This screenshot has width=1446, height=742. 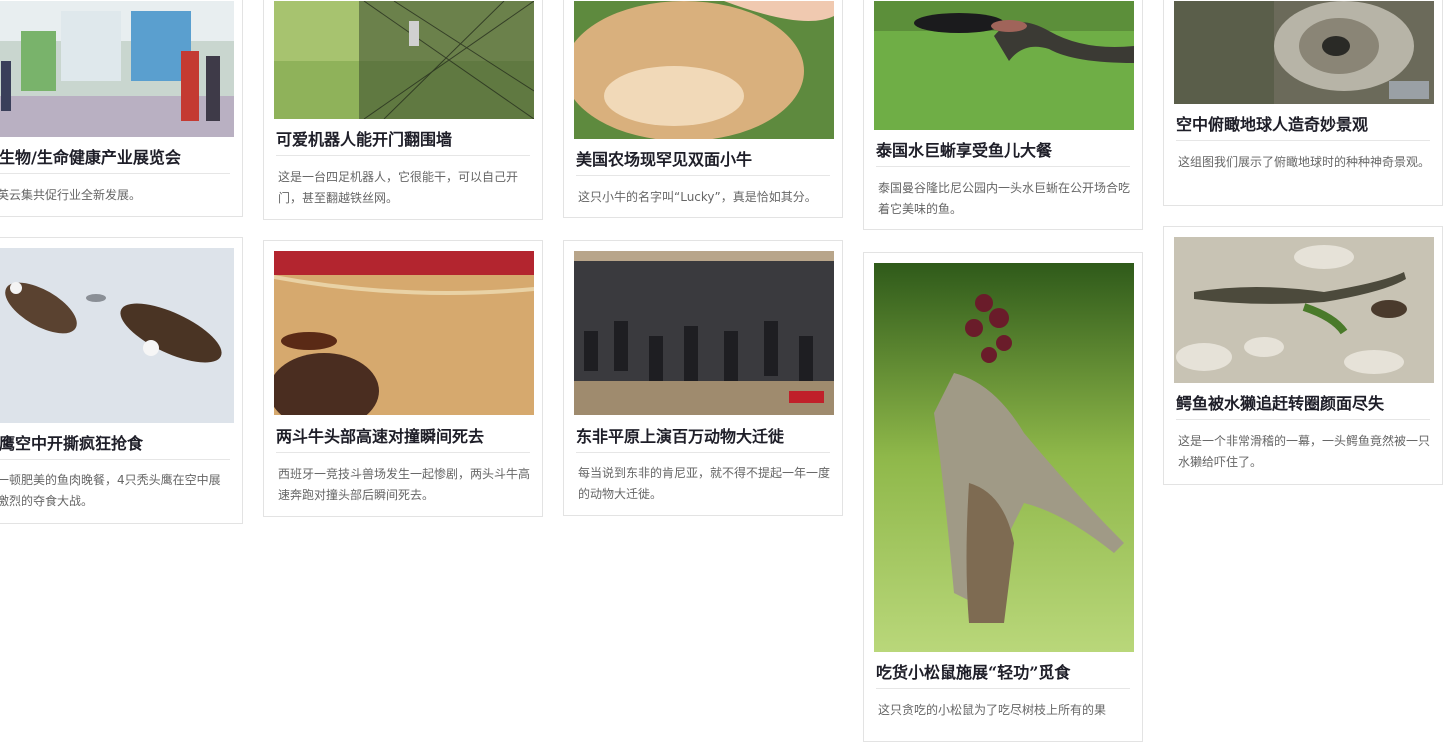 What do you see at coordinates (703, 162) in the screenshot?
I see `card-title: 美国农场现罕见双面小牛` at bounding box center [703, 162].